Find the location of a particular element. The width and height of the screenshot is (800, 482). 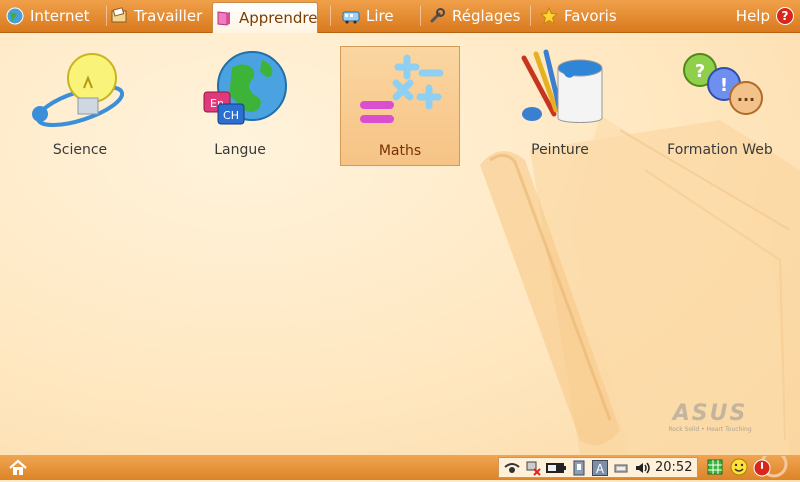

brand-wordmark: ASUS is located at coordinates (710, 413).